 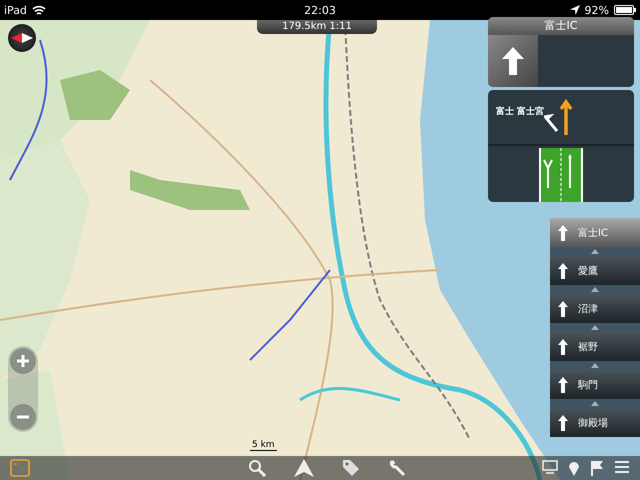 What do you see at coordinates (574, 468) in the screenshot?
I see `pin-icon` at bounding box center [574, 468].